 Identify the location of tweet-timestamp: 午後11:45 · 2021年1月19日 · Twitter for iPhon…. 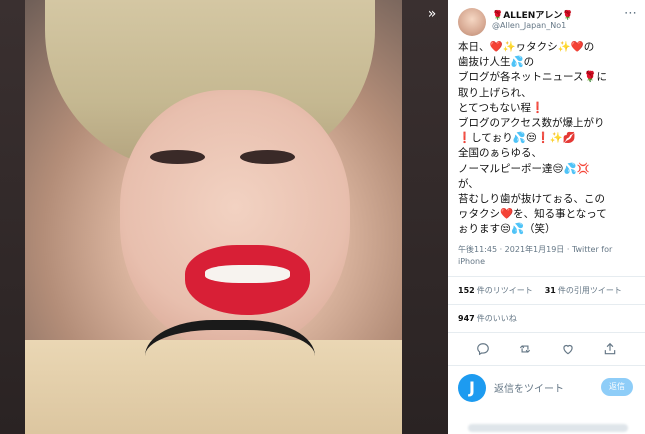
(546, 253).